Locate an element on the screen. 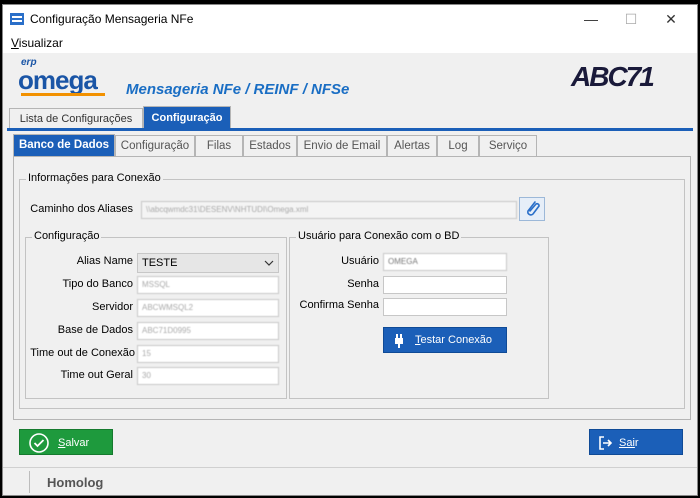 This screenshot has height=498, width=700. usuario-label: Usuário is located at coordinates (360, 261).